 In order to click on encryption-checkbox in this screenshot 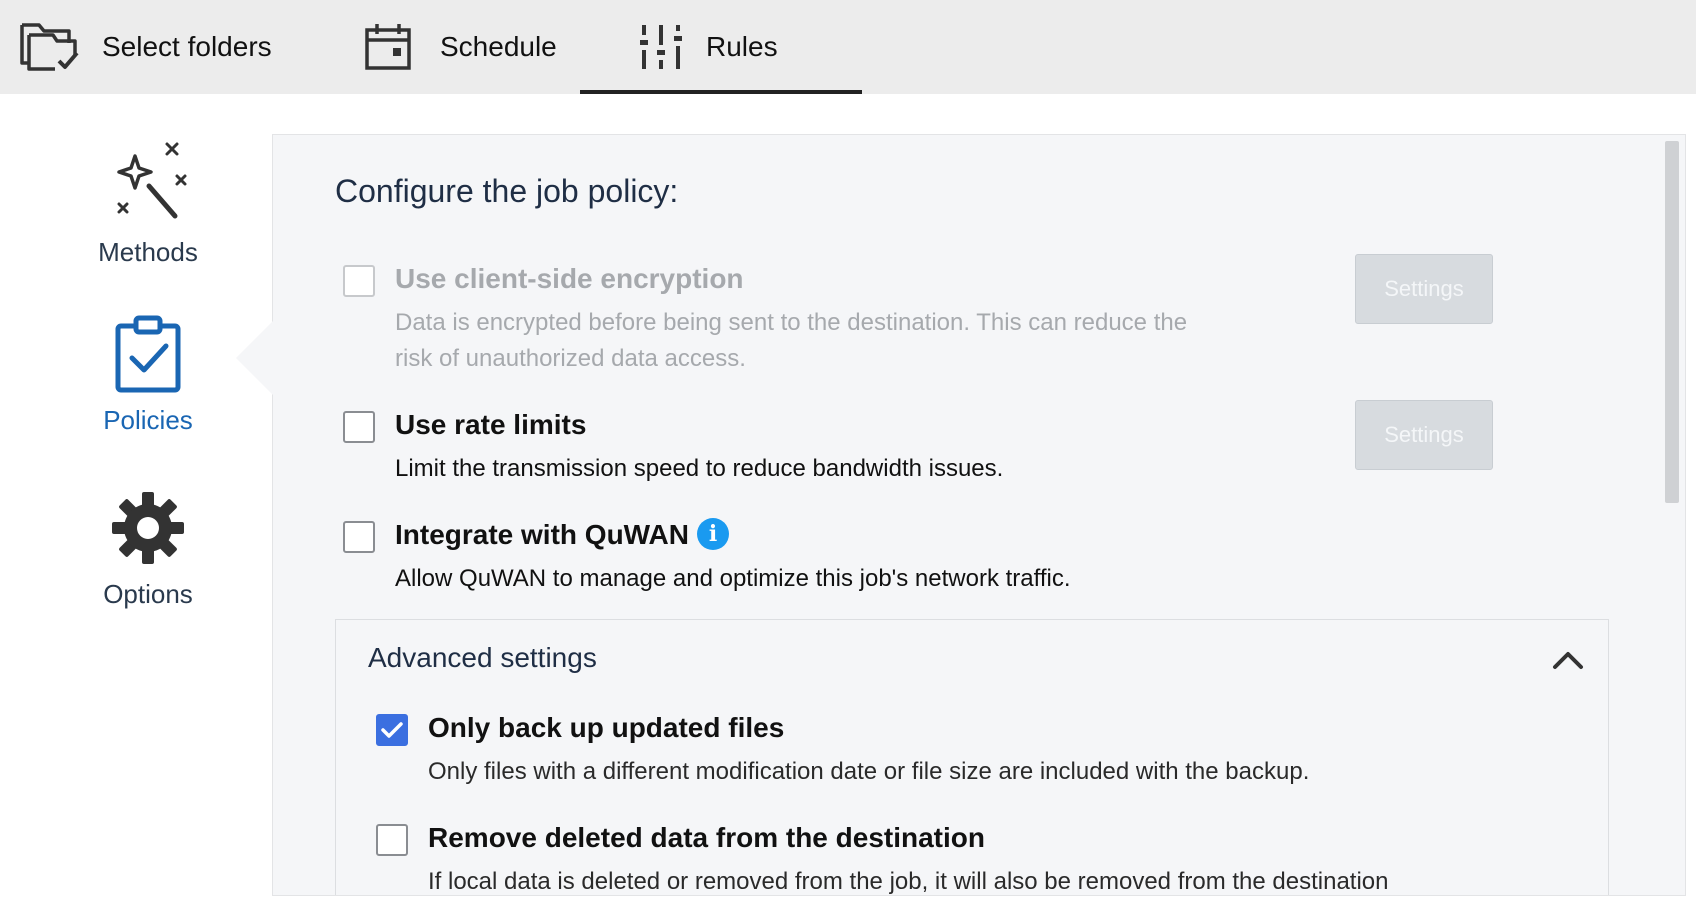, I will do `click(359, 281)`.